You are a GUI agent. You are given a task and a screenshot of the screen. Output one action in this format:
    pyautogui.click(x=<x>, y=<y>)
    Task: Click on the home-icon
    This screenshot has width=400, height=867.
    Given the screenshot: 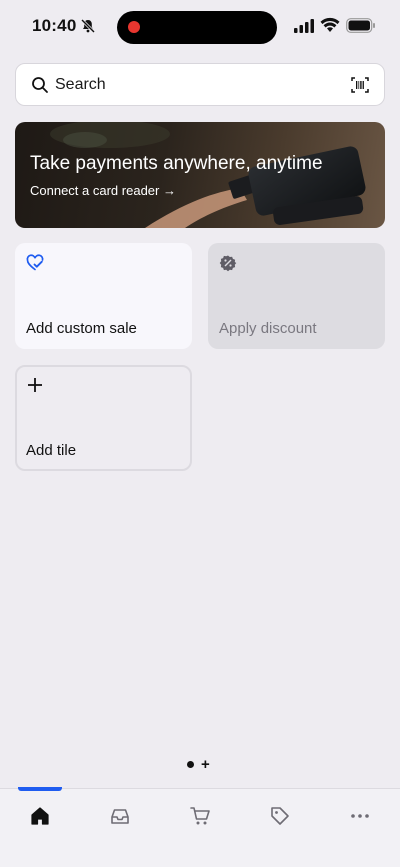 What is the action you would take?
    pyautogui.click(x=40, y=816)
    